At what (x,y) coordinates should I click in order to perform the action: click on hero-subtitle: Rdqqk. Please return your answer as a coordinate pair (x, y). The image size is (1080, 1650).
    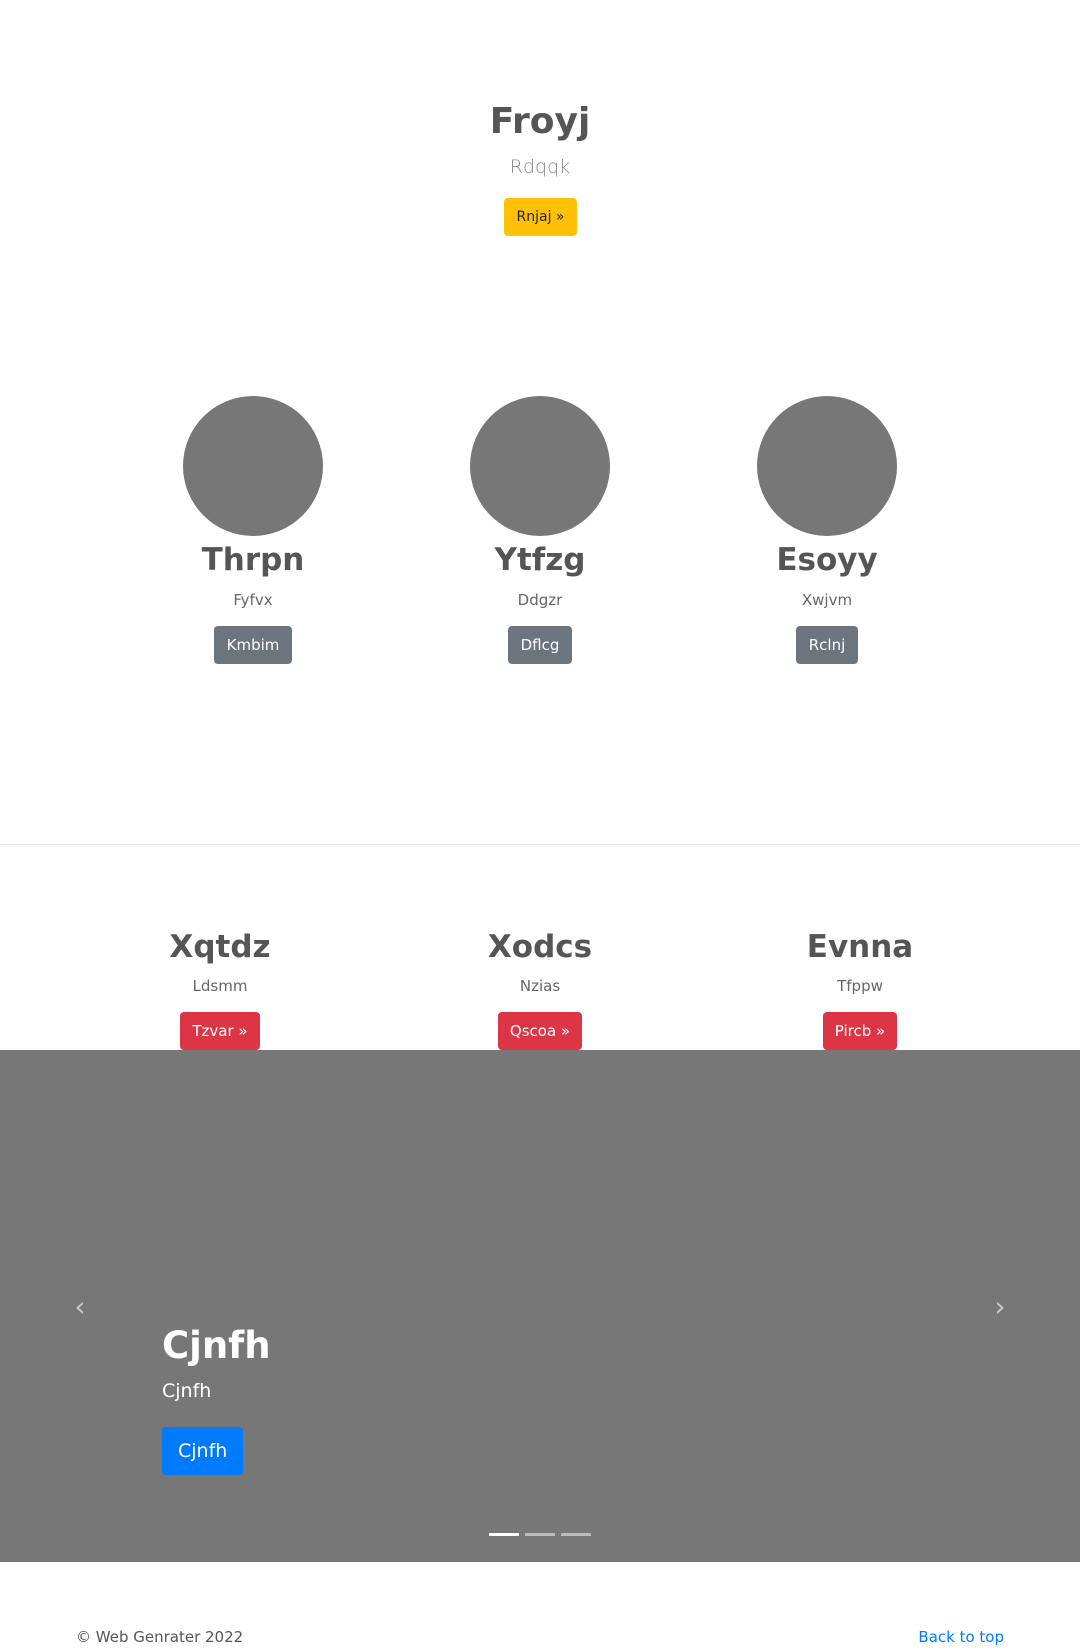
    Looking at the image, I should click on (540, 167).